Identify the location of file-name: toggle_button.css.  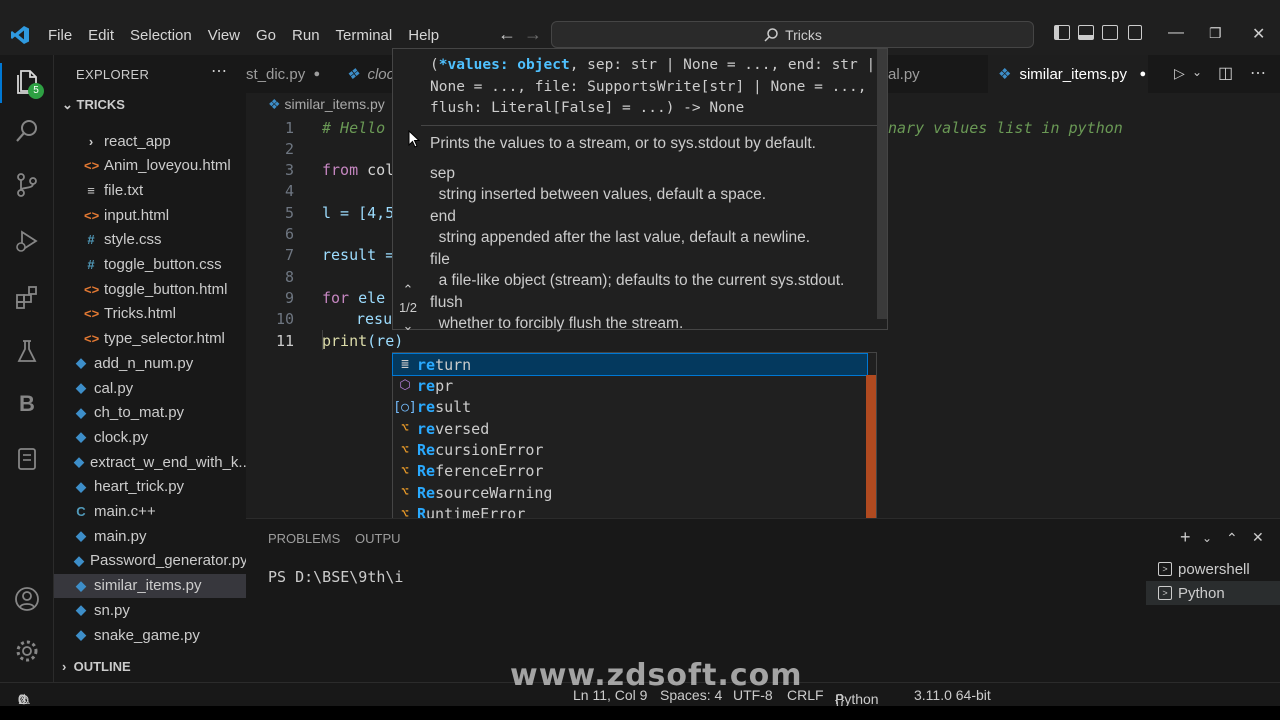
(163, 264).